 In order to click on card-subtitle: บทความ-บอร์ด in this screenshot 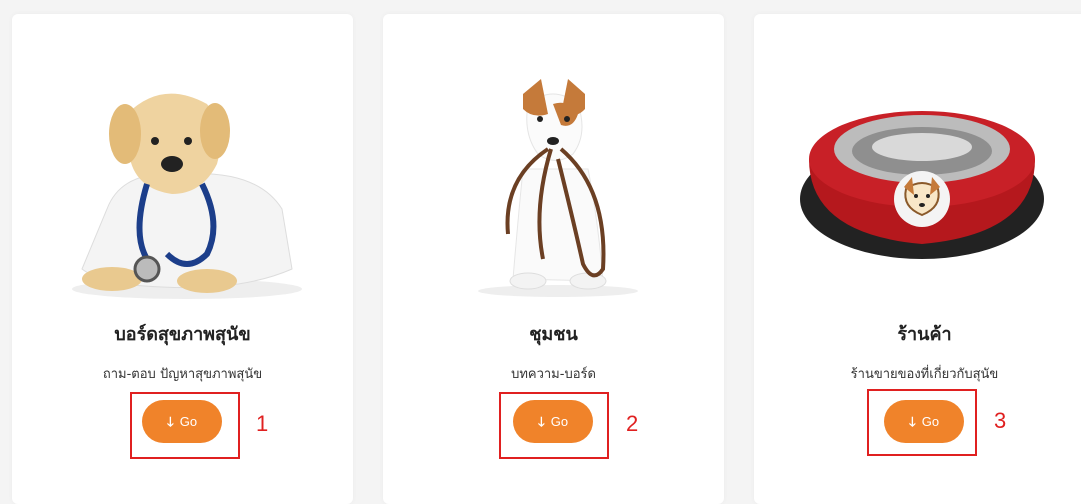, I will do `click(553, 374)`.